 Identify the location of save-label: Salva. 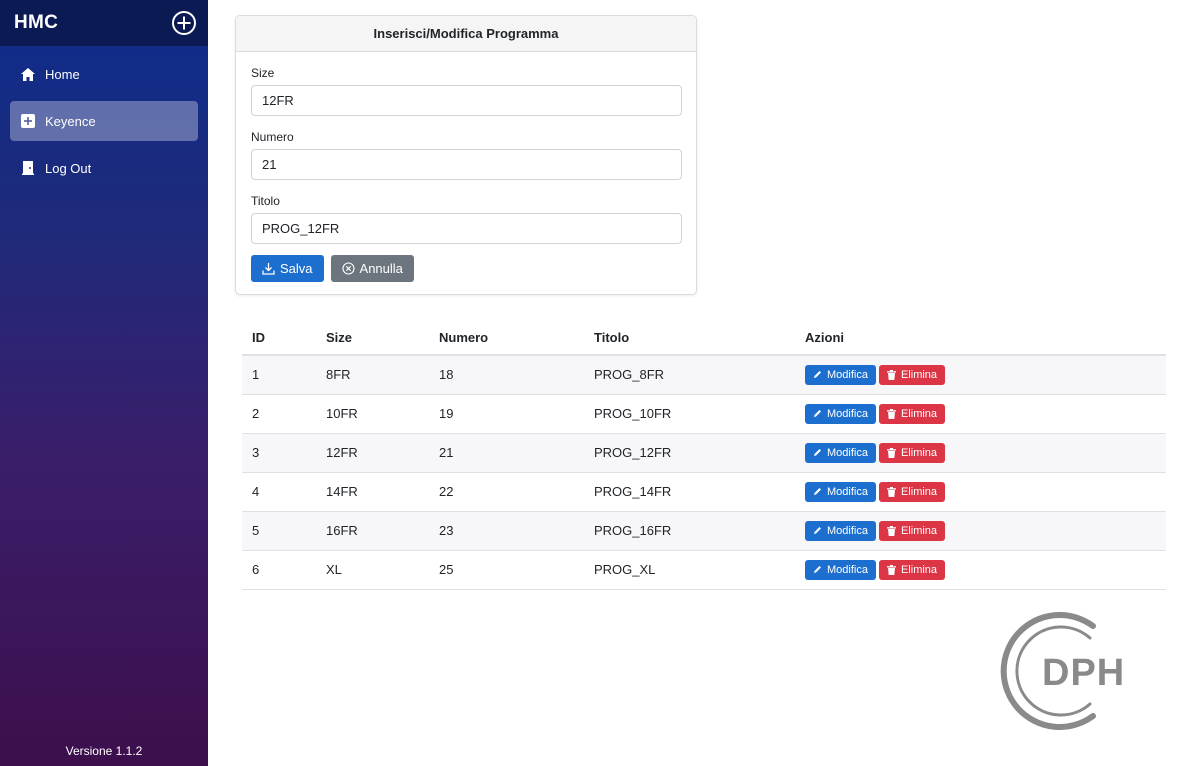
(296, 268).